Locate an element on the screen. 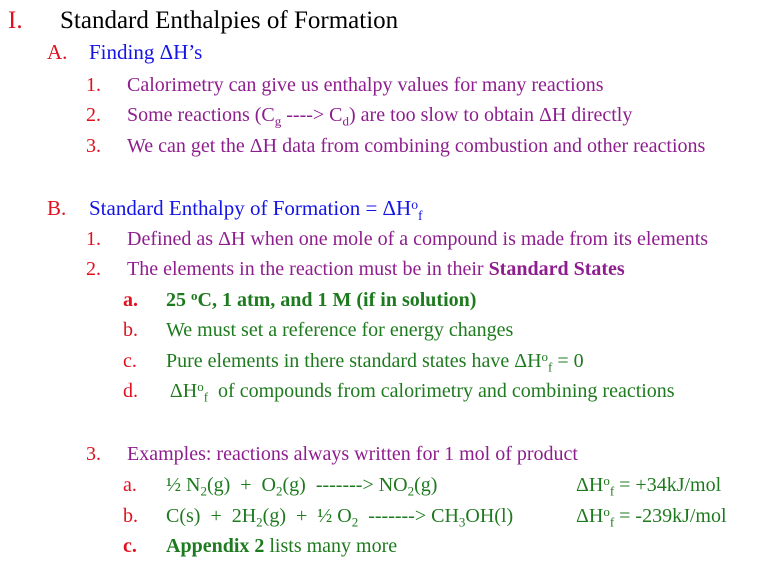 This screenshot has width=768, height=576. sub-item-text: 25 oC, 1 atm, and 1 M (if in solution) is located at coordinates (321, 299).